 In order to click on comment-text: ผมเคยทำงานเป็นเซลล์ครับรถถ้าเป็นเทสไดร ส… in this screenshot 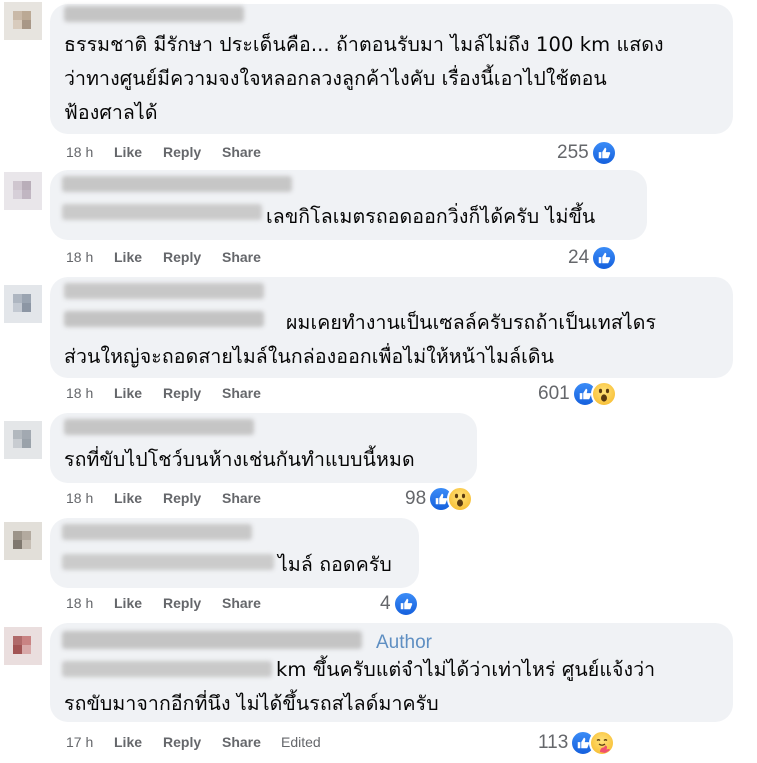, I will do `click(396, 340)`.